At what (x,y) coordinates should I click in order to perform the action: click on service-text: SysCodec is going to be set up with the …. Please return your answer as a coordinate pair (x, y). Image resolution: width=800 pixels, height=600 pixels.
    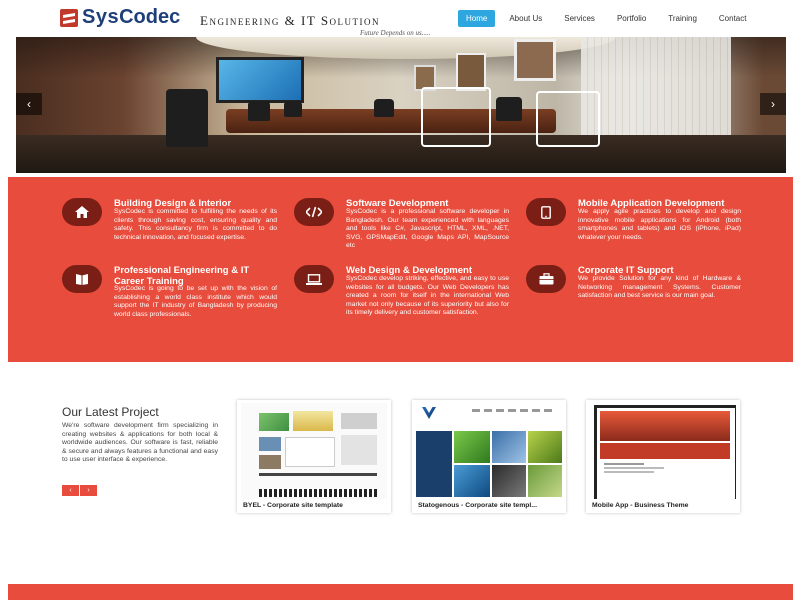
    Looking at the image, I should click on (195, 301).